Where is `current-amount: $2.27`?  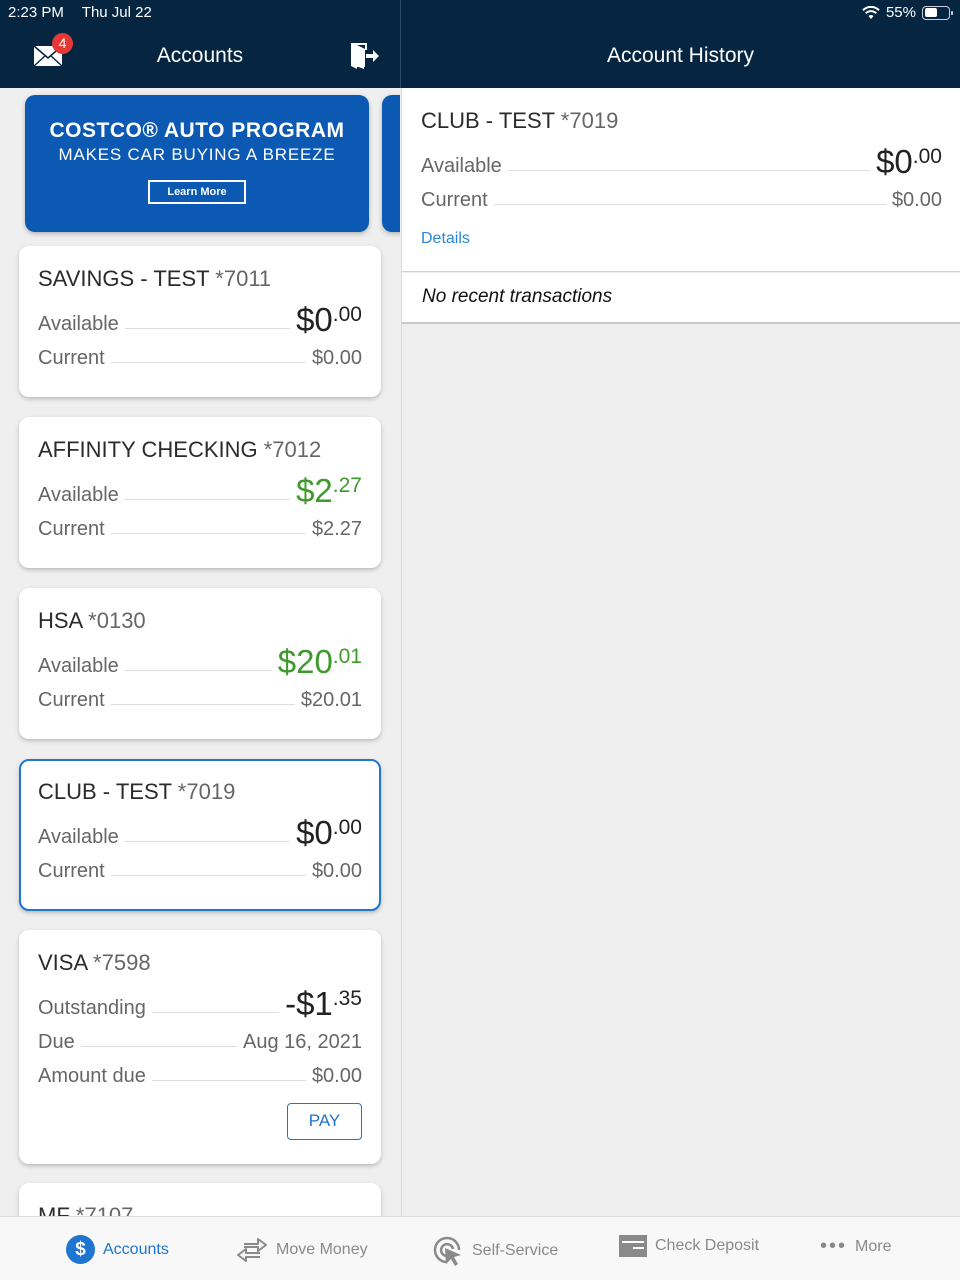
current-amount: $2.27 is located at coordinates (336, 529).